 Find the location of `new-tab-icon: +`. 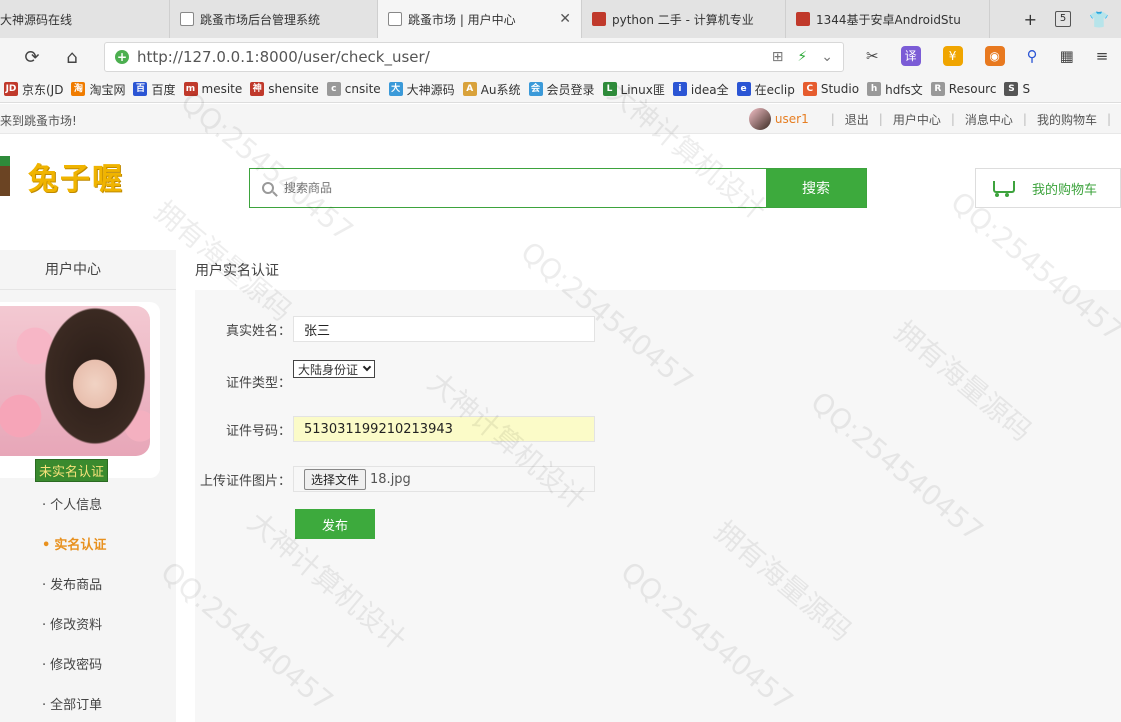

new-tab-icon: + is located at coordinates (1030, 19).